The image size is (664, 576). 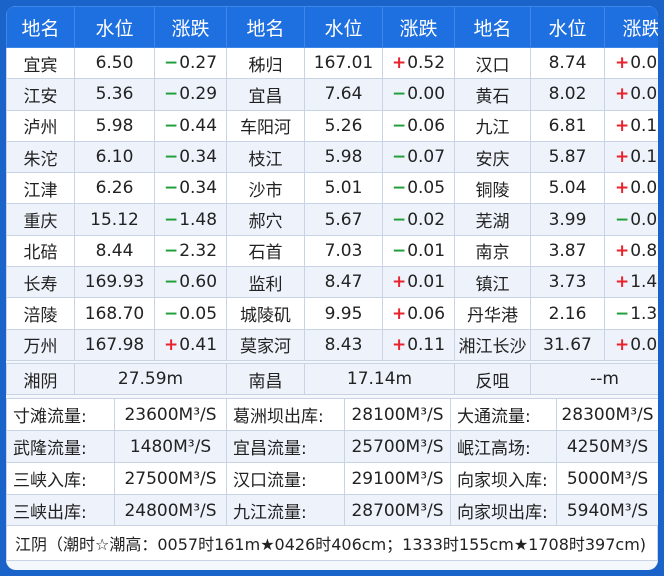 I want to click on table-row: 长寿169.93−0.60监利8.47+0.01镇江3.73+1.41, so click(x=332, y=282).